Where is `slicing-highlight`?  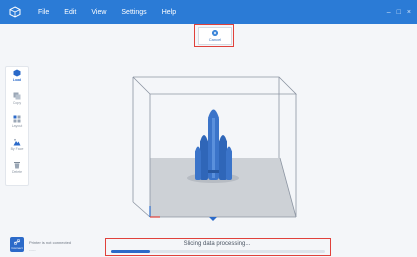 slicing-highlight is located at coordinates (218, 247).